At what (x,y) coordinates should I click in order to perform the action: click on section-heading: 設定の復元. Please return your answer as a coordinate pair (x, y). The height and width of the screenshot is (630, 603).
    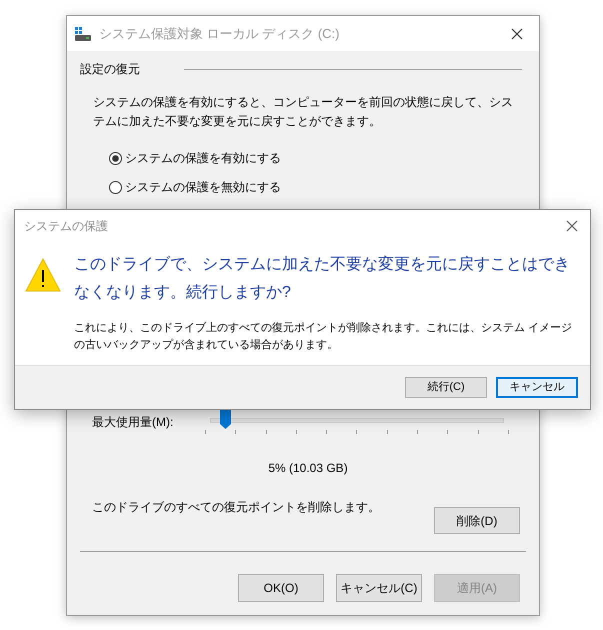
    Looking at the image, I should click on (109, 69).